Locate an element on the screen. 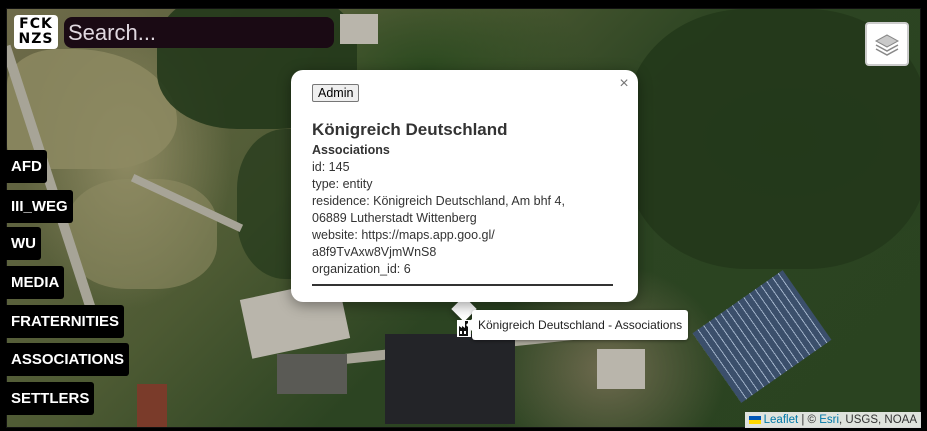 Image resolution: width=927 pixels, height=431 pixels. logo: FCK NZS is located at coordinates (36, 32).